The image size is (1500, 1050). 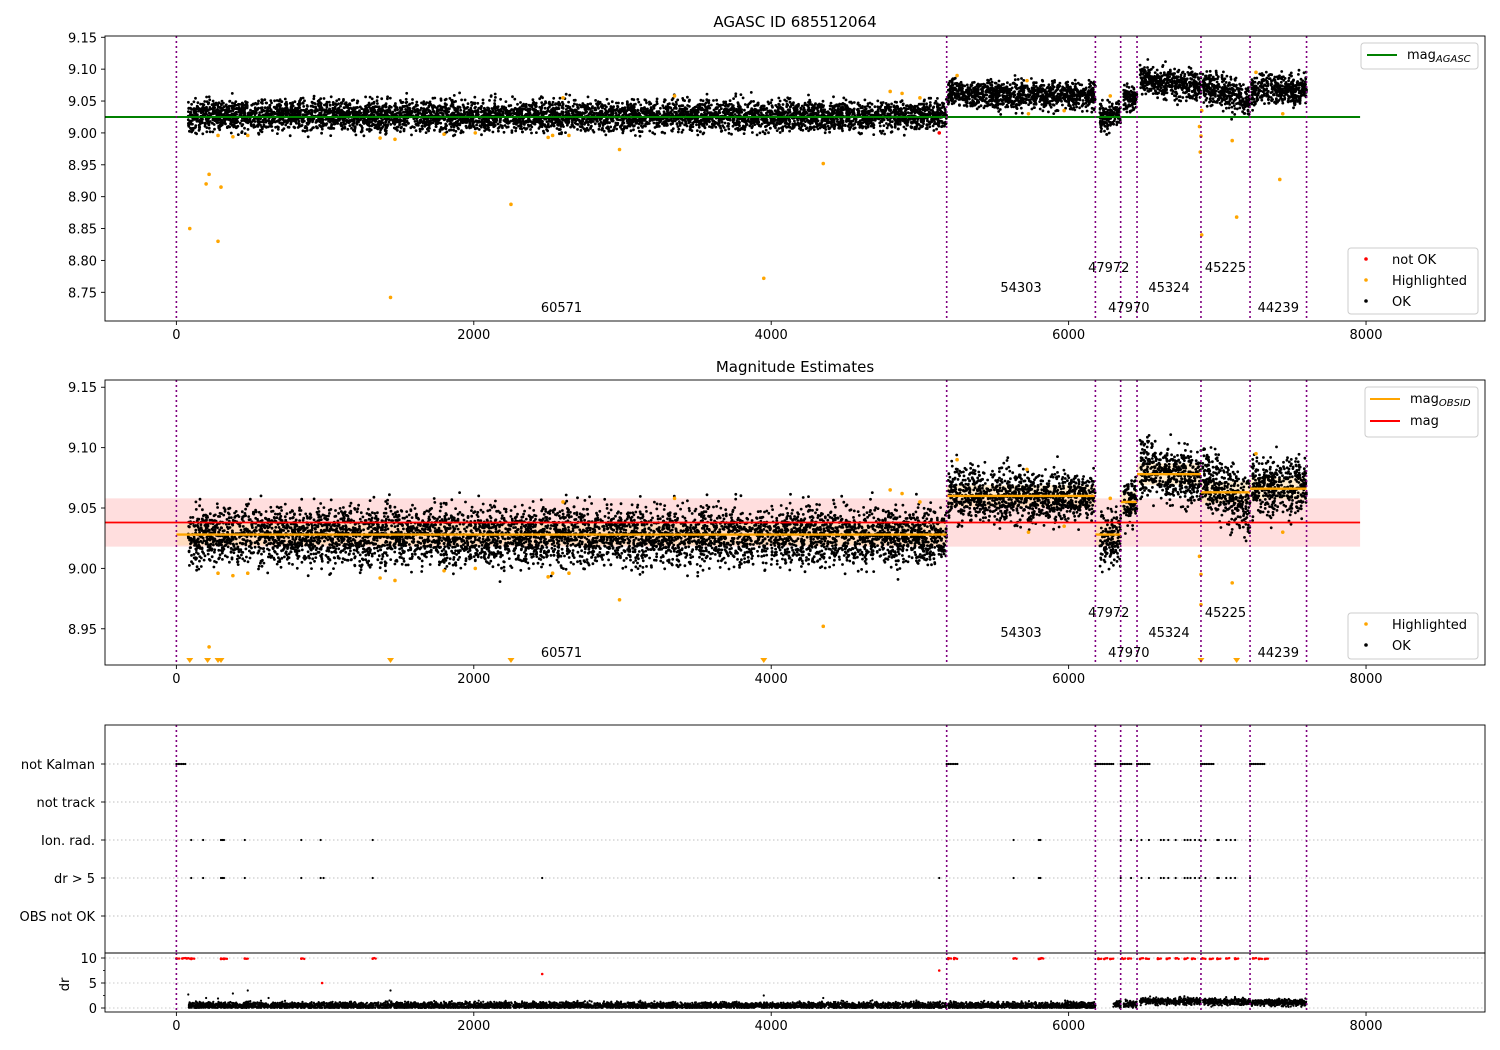 I want to click on panel-2-title: Magnitude Estimates, so click(x=795, y=367).